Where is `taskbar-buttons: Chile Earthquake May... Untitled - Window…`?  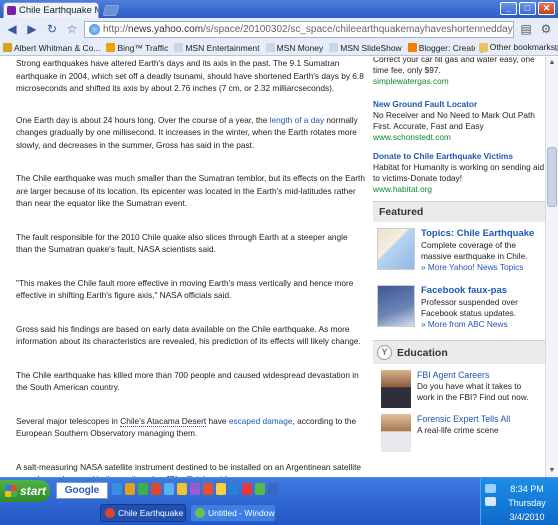 taskbar-buttons: Chile Earthquake May... Untitled - Window… is located at coordinates (188, 513).